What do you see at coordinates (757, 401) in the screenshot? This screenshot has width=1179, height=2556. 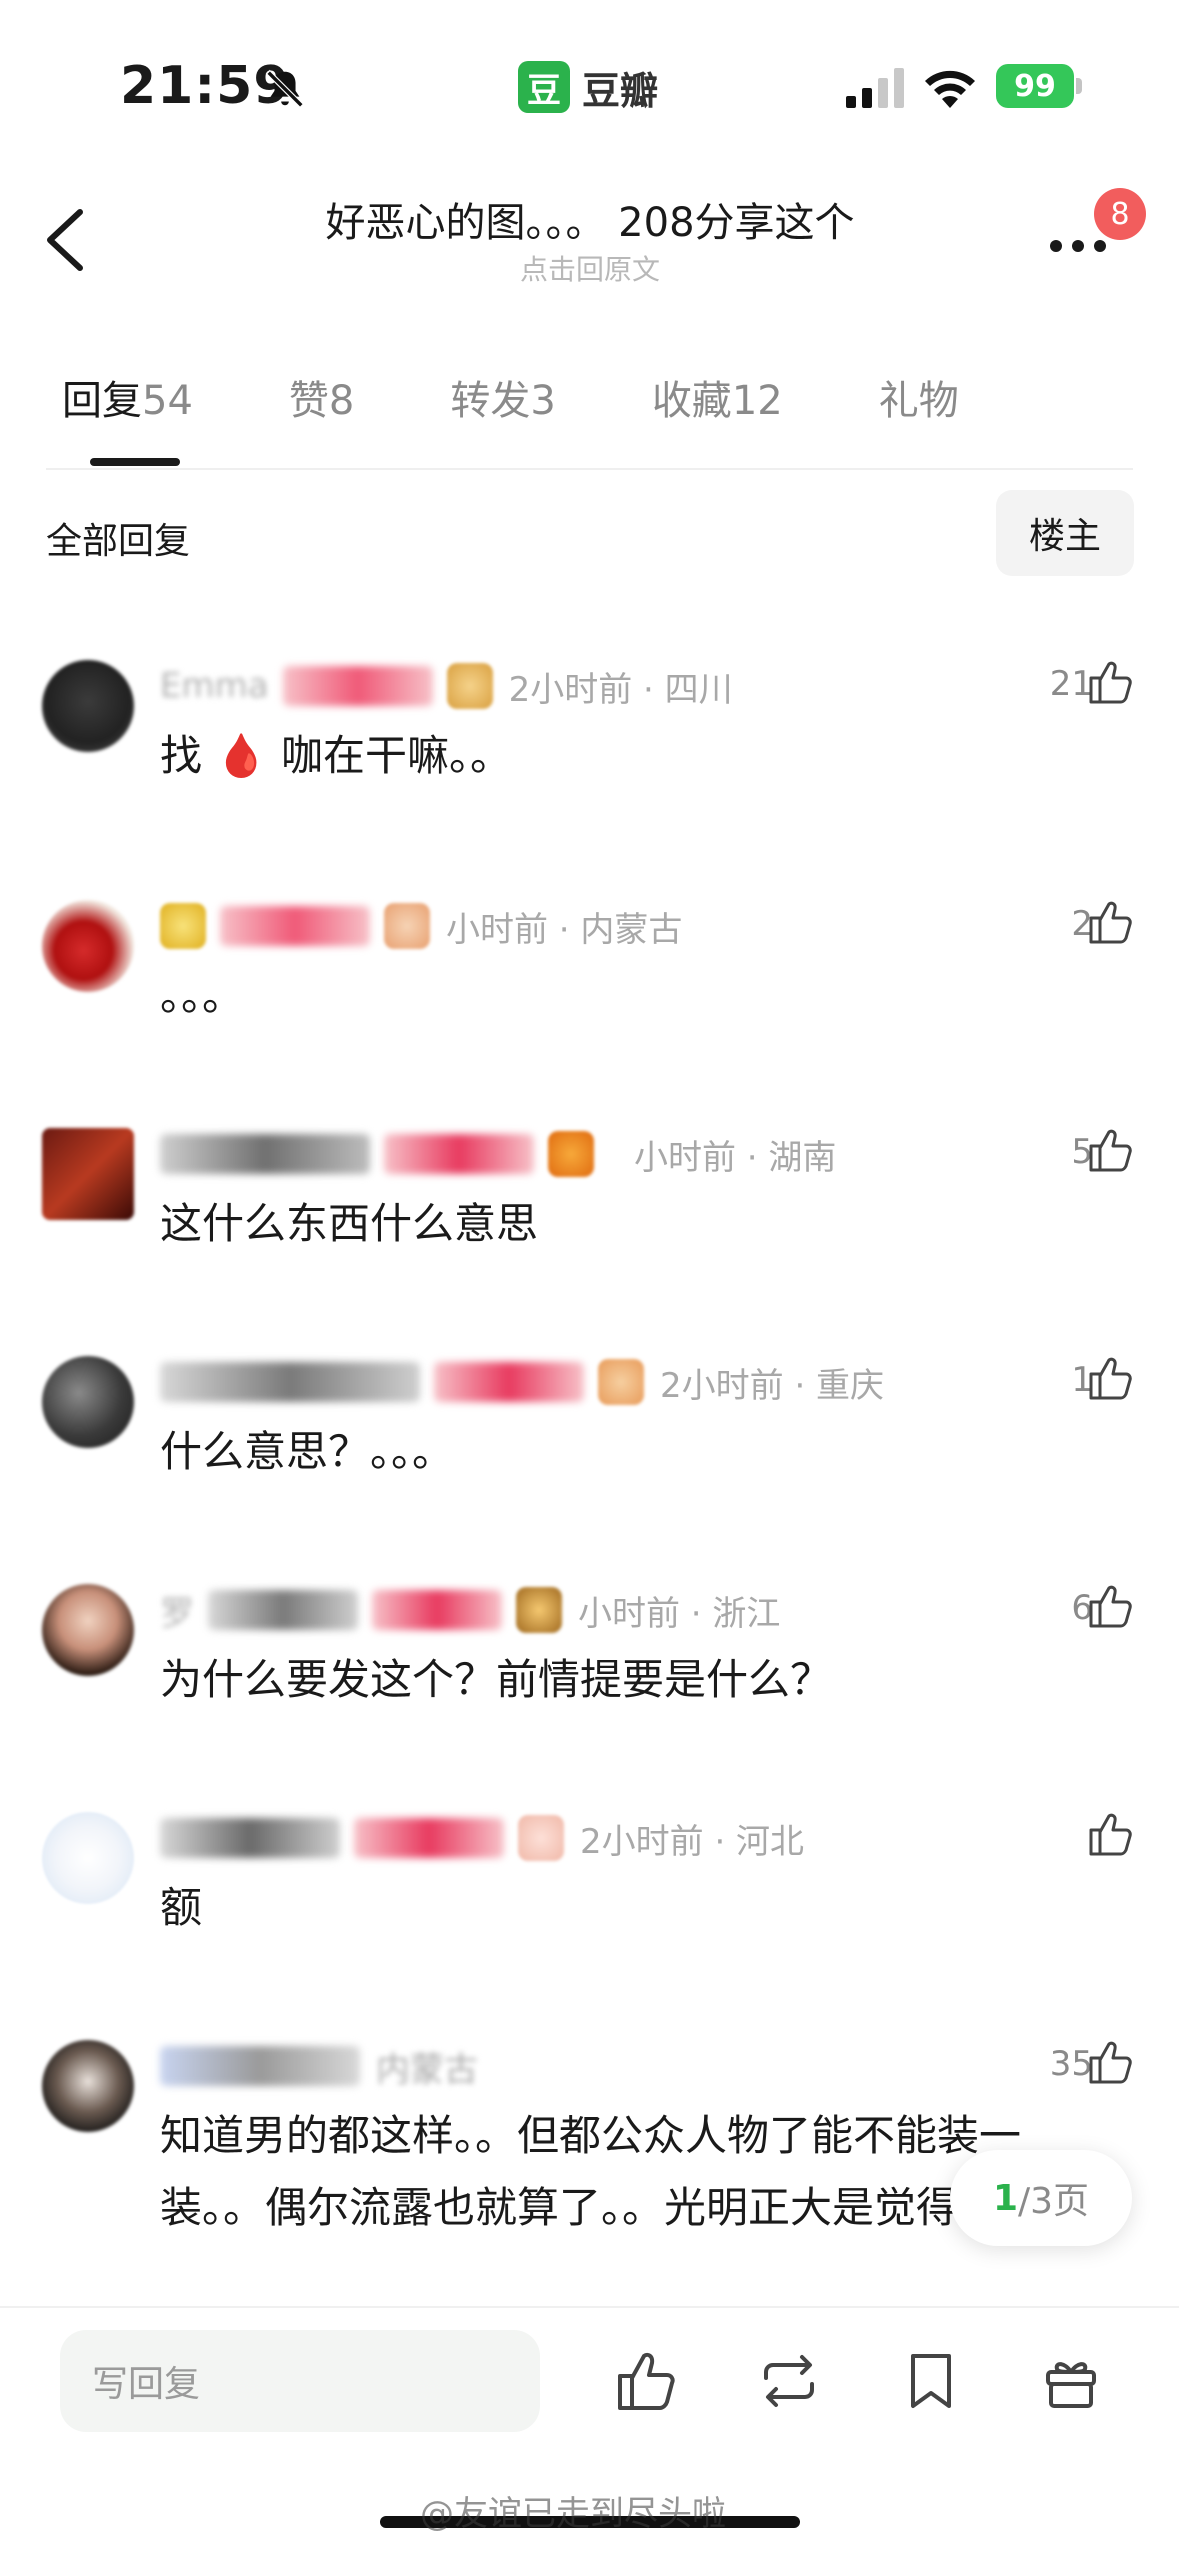 I see `tab-count: 12` at bounding box center [757, 401].